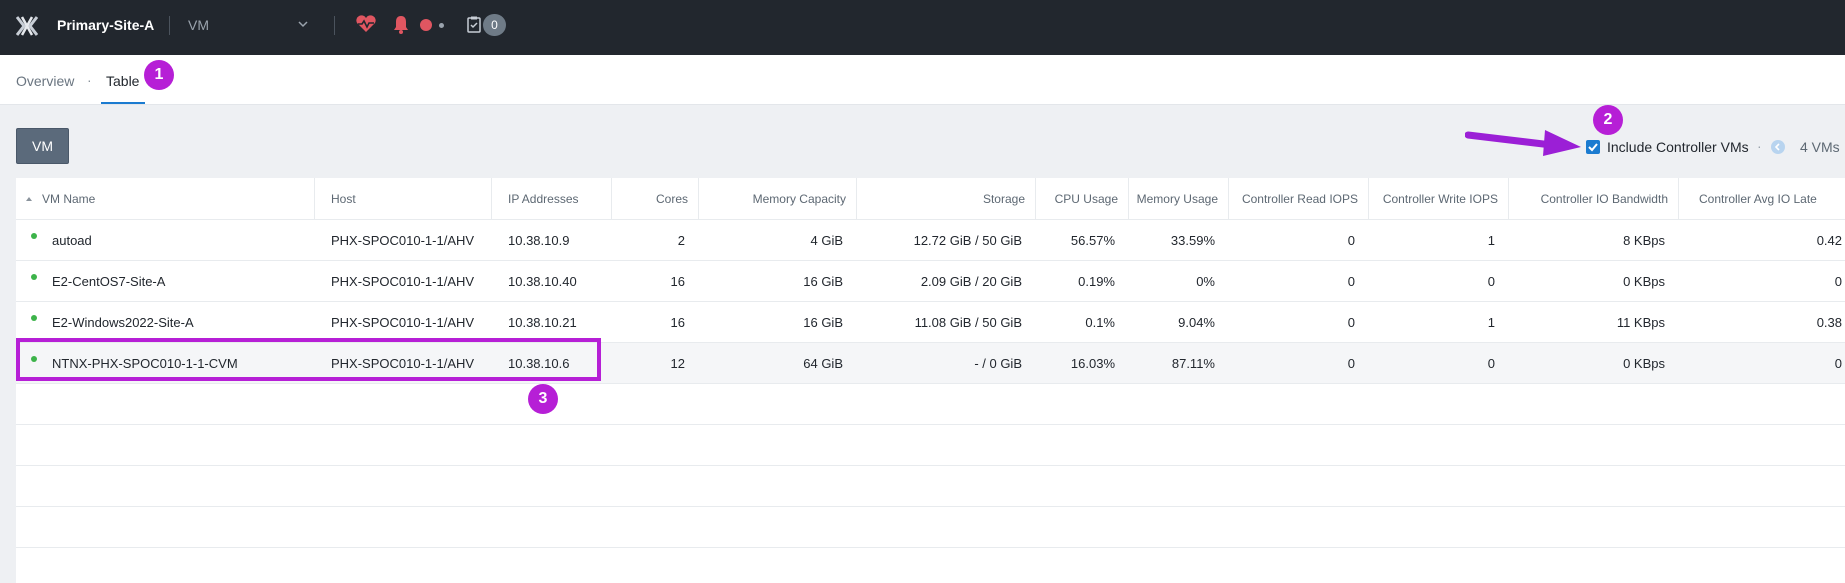  Describe the element at coordinates (426, 25) in the screenshot. I see `critical-alert-dot` at that location.